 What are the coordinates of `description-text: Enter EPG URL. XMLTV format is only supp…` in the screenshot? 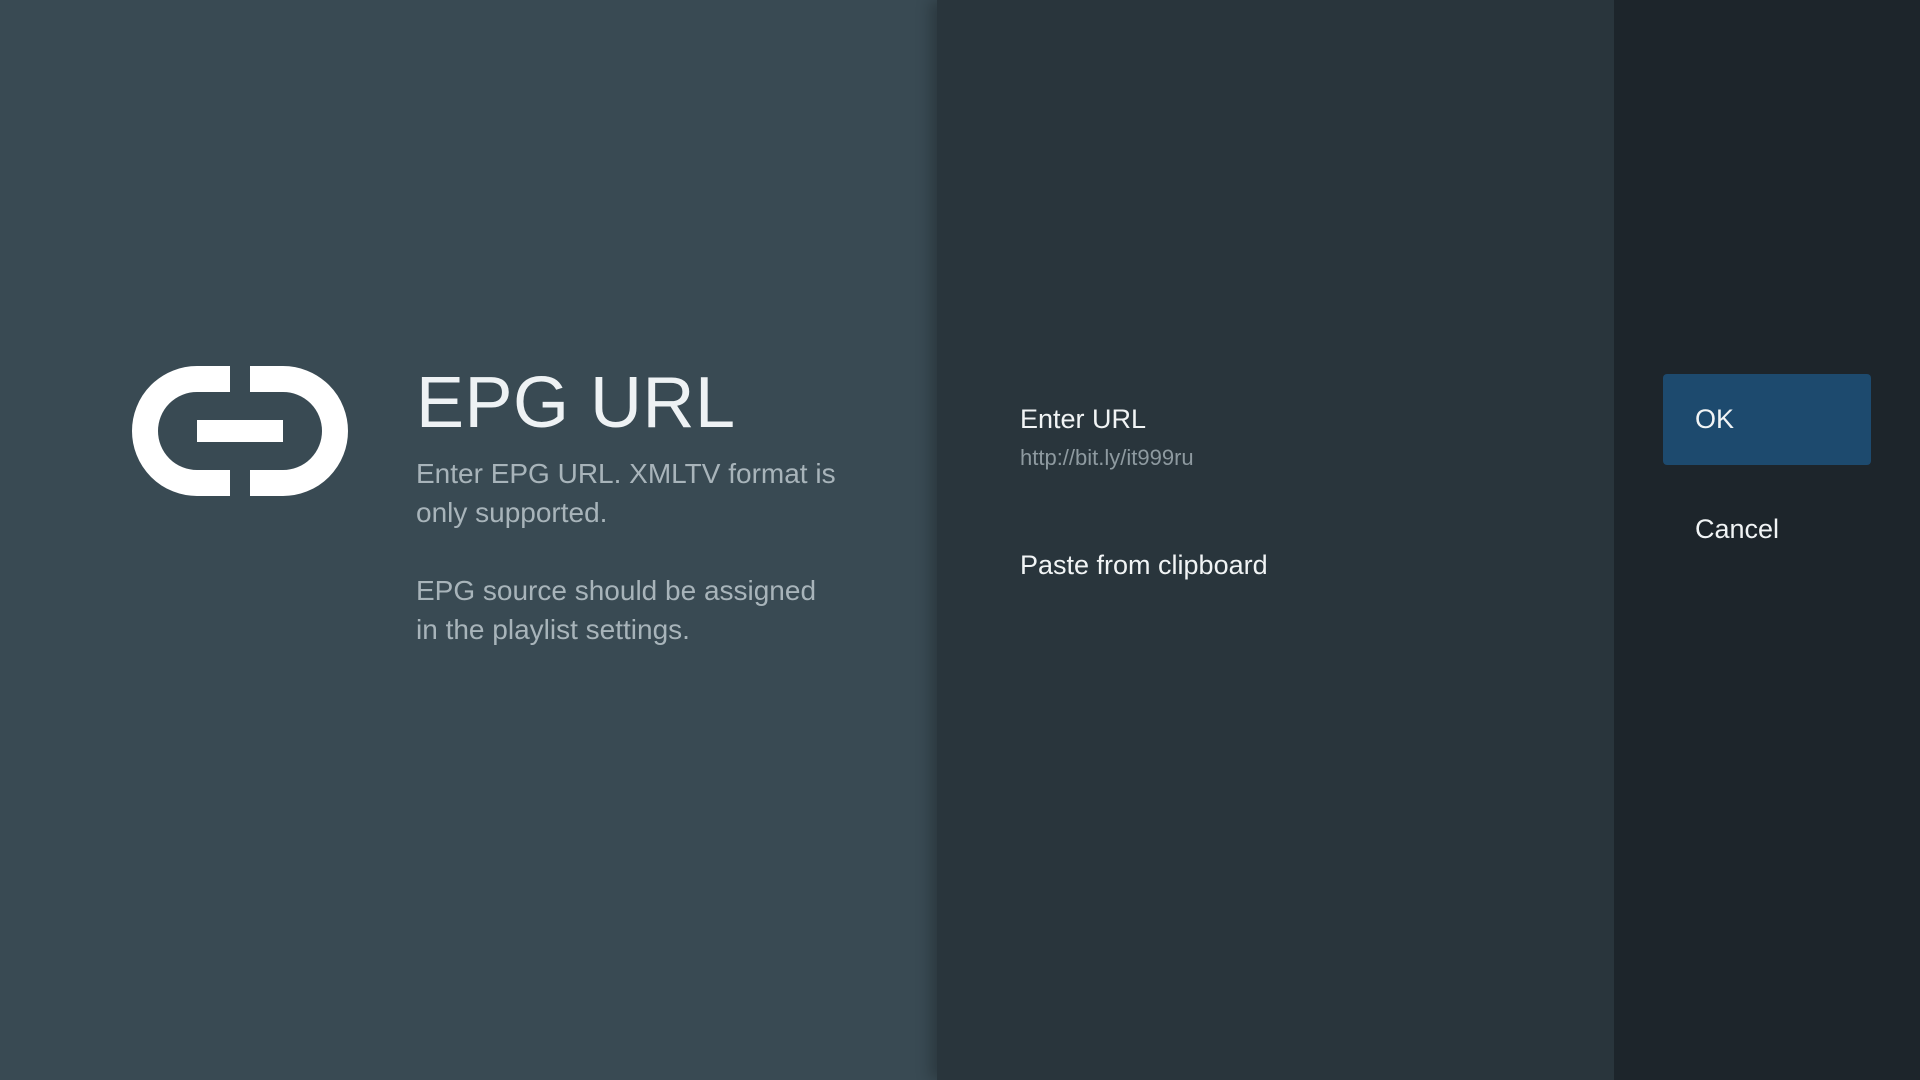 It's located at (626, 493).